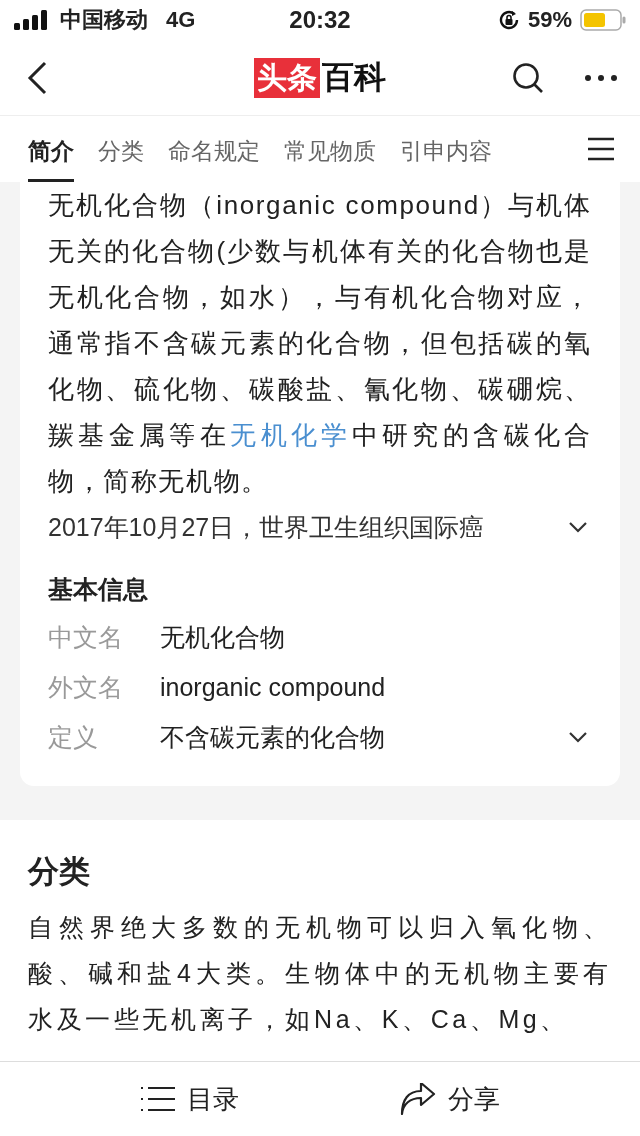  I want to click on logo-badge: 头条, so click(287, 77).